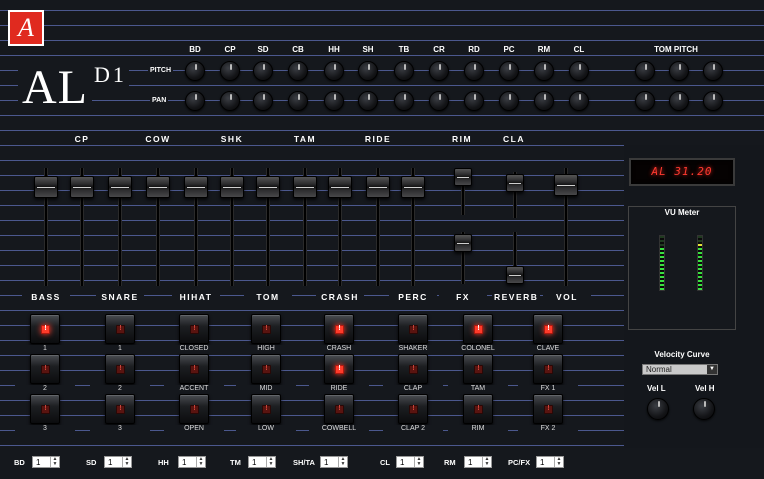  What do you see at coordinates (680, 369) in the screenshot?
I see `velocity-curve-select: Normal ▼` at bounding box center [680, 369].